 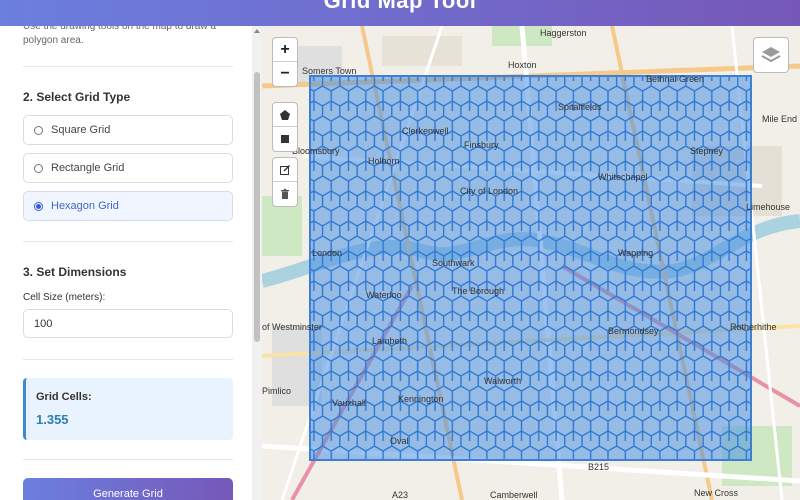 I want to click on rectangle-grid-radio, so click(x=38, y=168).